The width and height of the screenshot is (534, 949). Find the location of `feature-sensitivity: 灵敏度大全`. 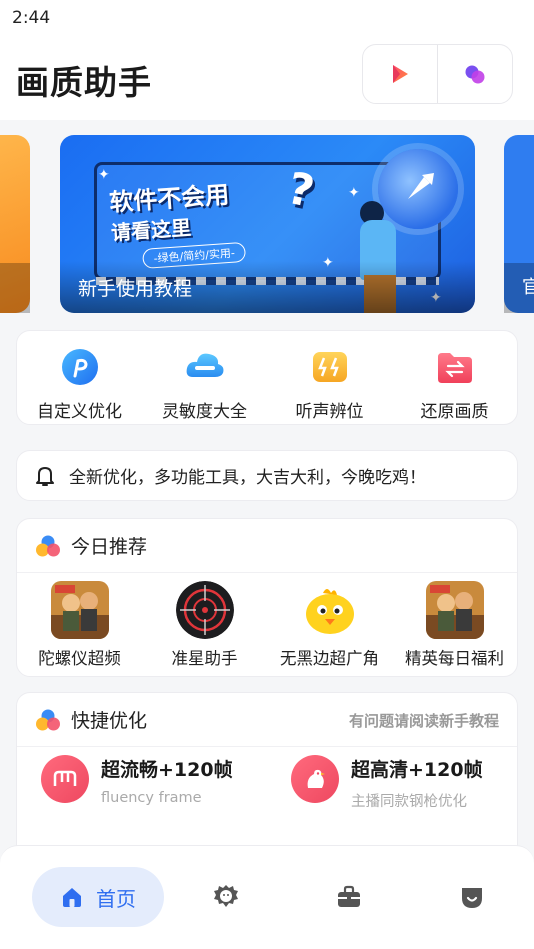

feature-sensitivity: 灵敏度大全 is located at coordinates (204, 377).